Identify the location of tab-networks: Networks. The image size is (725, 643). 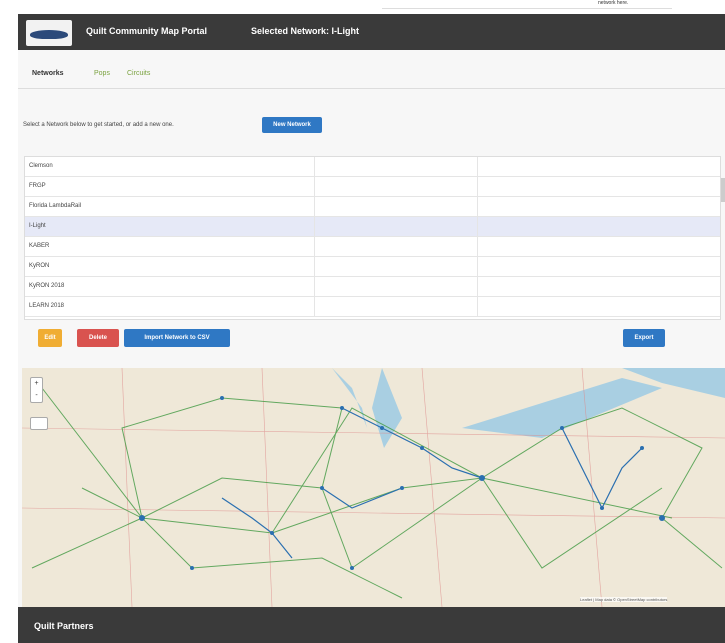
(55, 75).